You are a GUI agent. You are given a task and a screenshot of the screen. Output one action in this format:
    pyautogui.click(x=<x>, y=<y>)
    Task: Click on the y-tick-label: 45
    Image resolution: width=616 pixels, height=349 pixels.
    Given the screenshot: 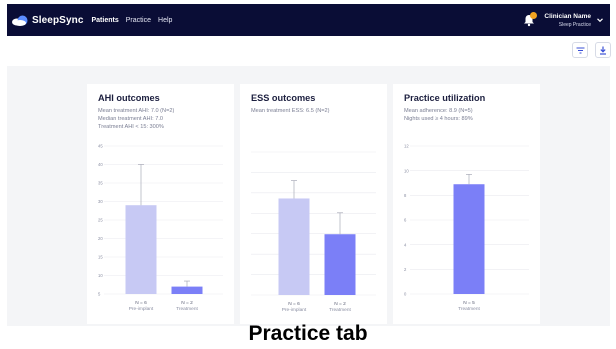 What is the action you would take?
    pyautogui.click(x=100, y=146)
    